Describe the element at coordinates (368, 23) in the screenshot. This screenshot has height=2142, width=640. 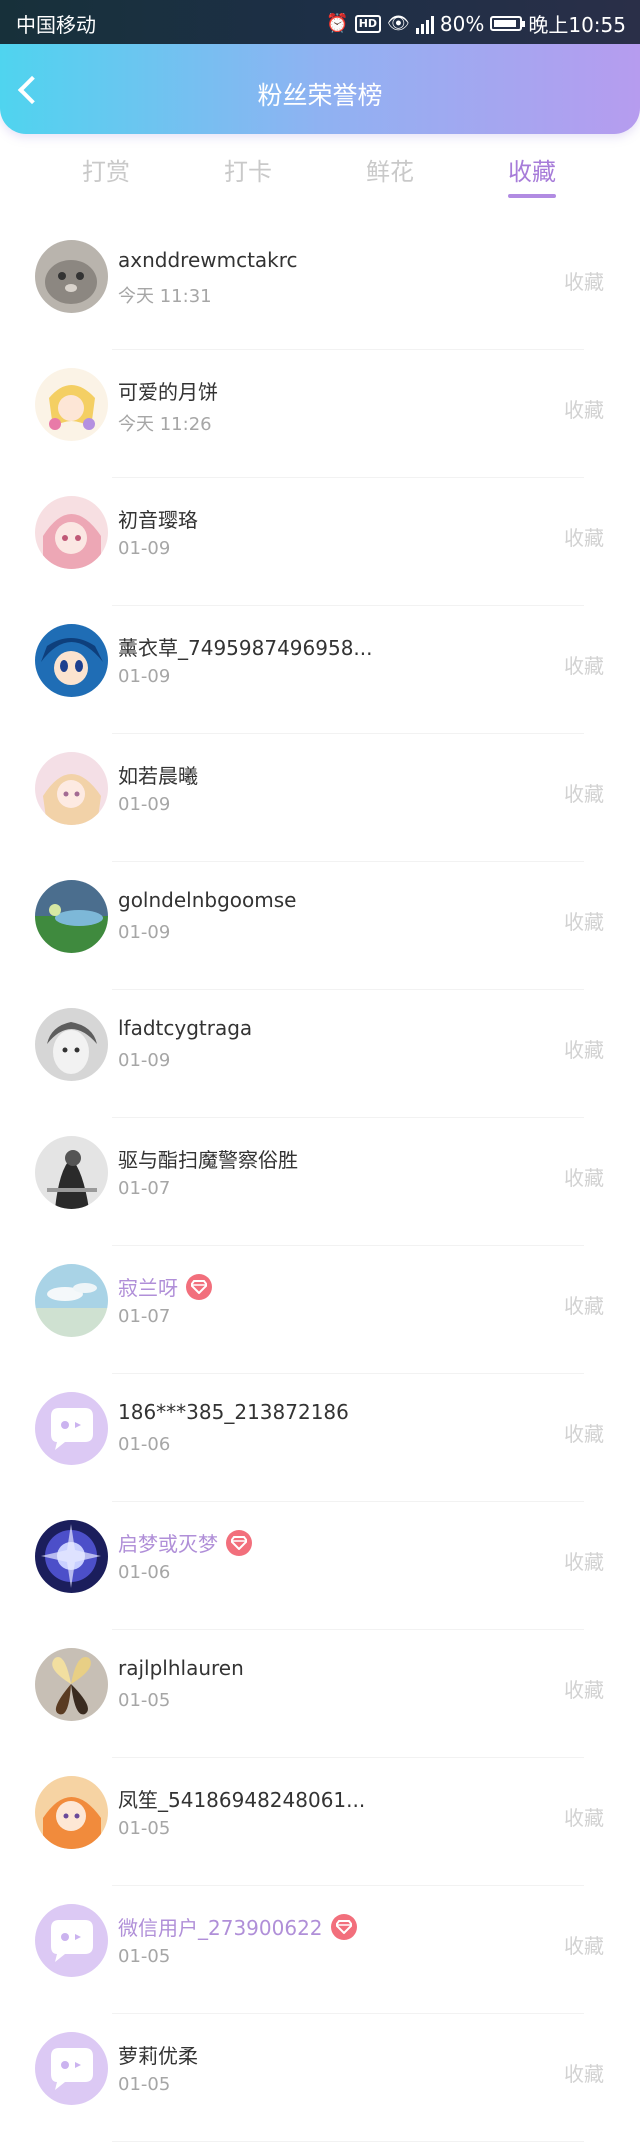
I see `hd-icon: HD` at that location.